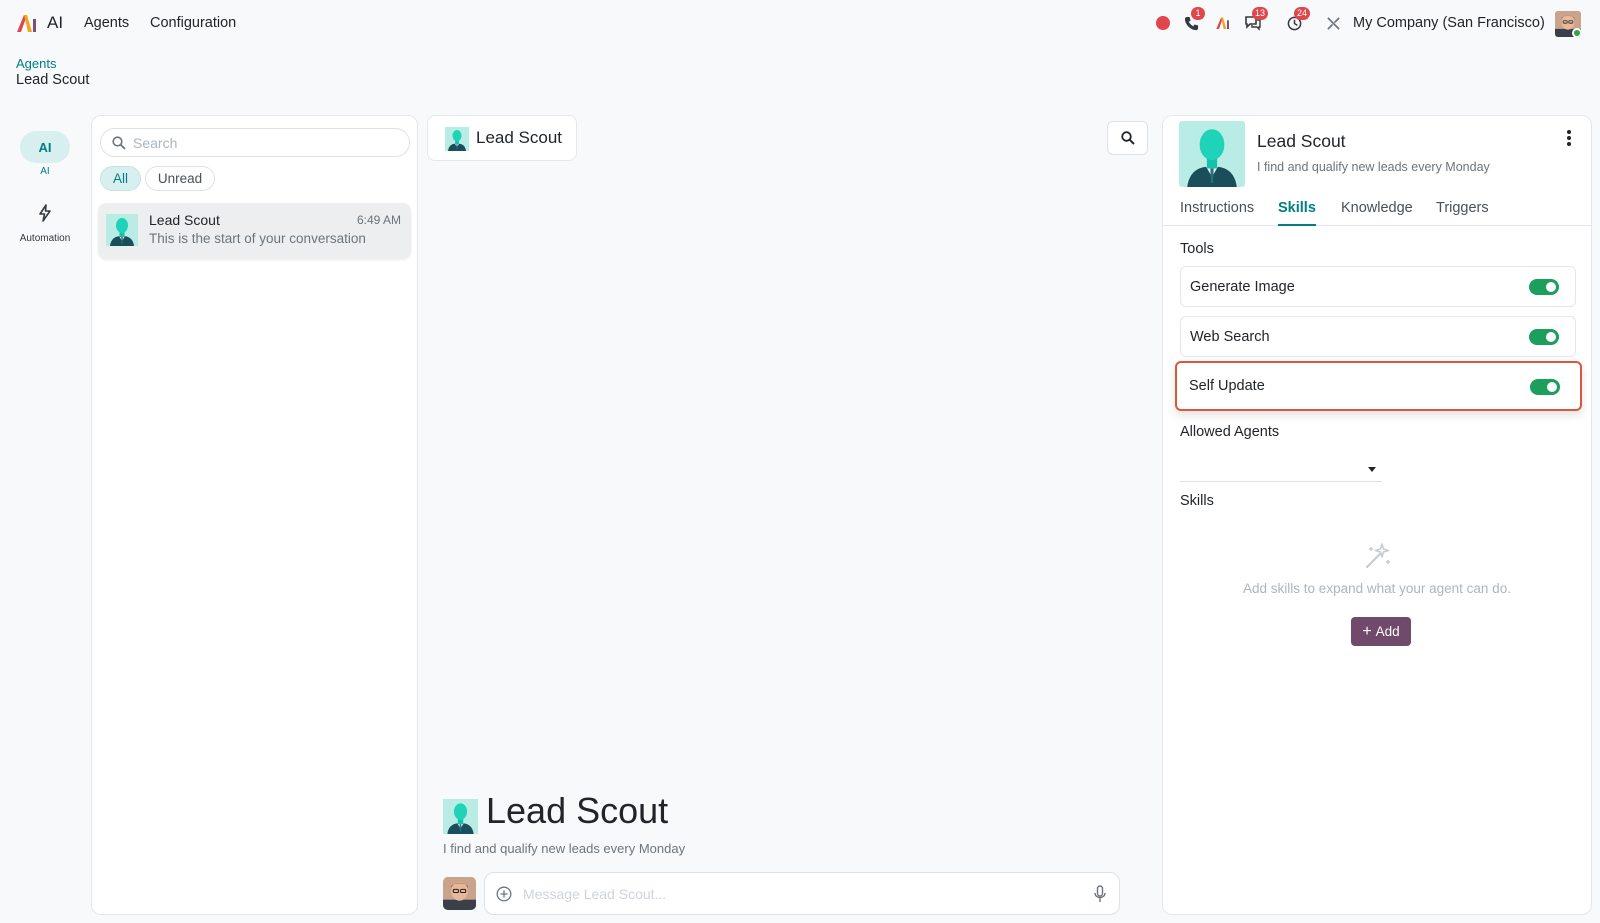 The image size is (1600, 923). What do you see at coordinates (378, 220) in the screenshot?
I see `conversation-time: 6:49 AM` at bounding box center [378, 220].